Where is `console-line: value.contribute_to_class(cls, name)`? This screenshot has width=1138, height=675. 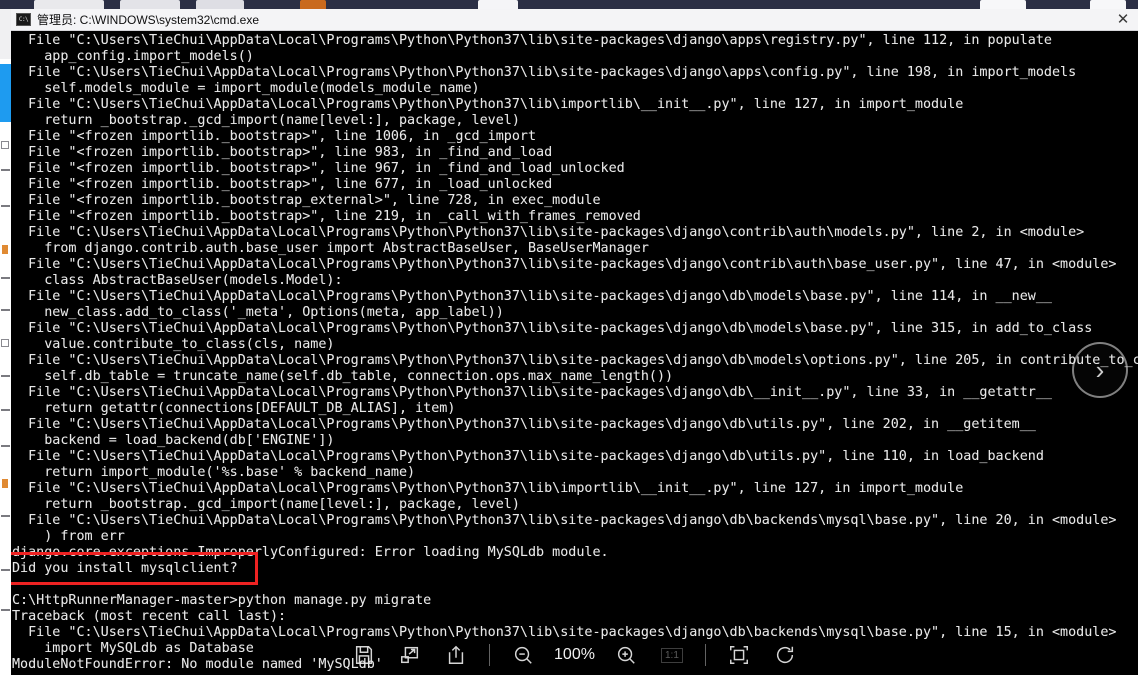
console-line: value.contribute_to_class(cls, name) is located at coordinates (173, 344).